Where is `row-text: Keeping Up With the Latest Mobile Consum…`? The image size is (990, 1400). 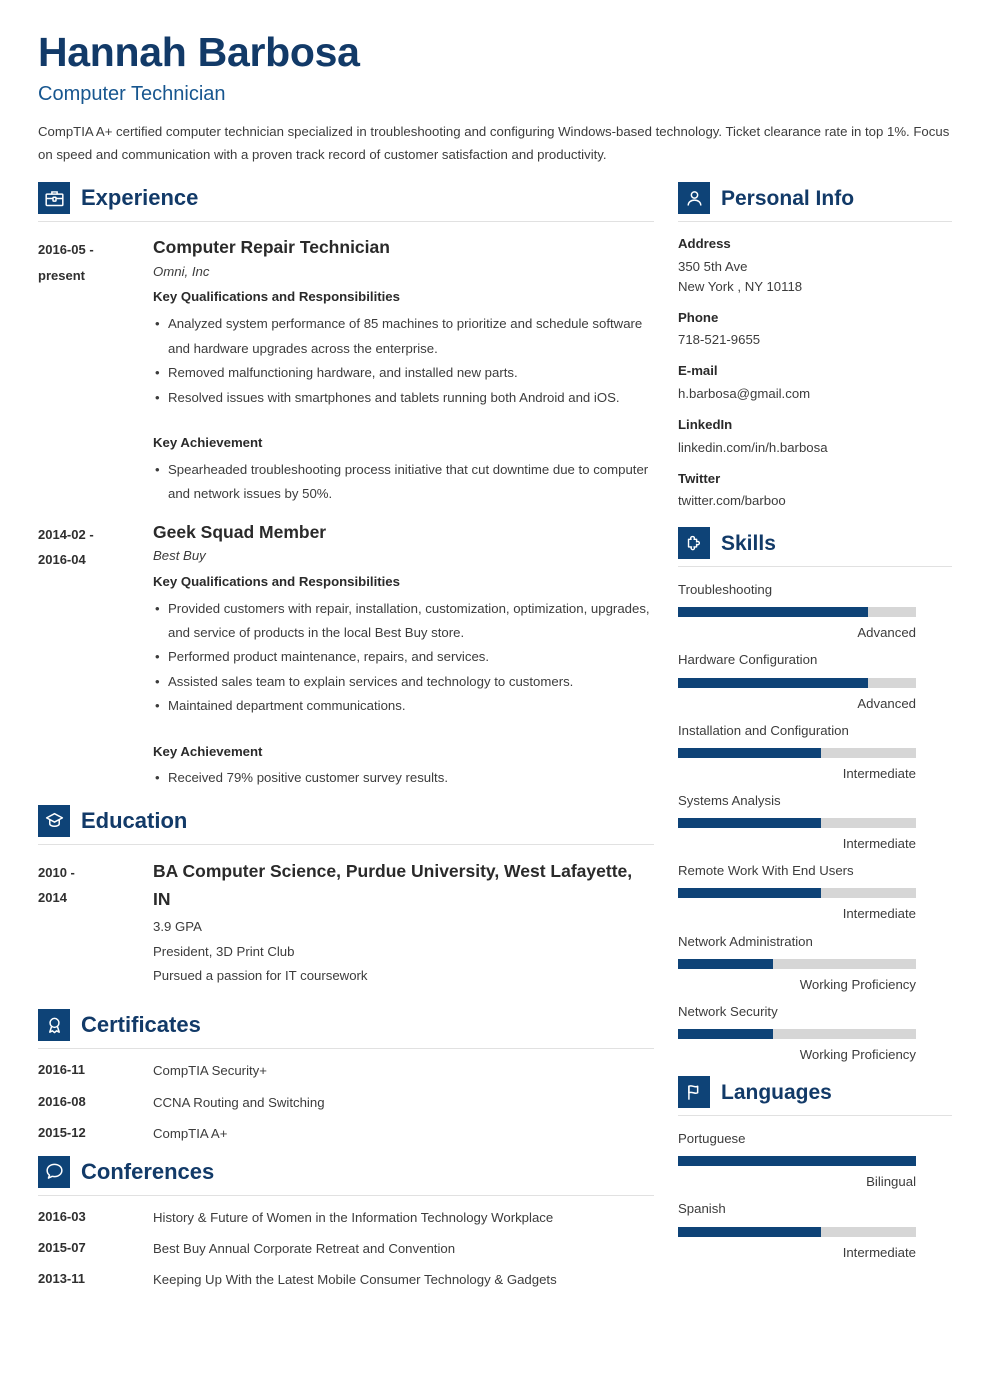
row-text: Keeping Up With the Latest Mobile Consum… is located at coordinates (355, 1280).